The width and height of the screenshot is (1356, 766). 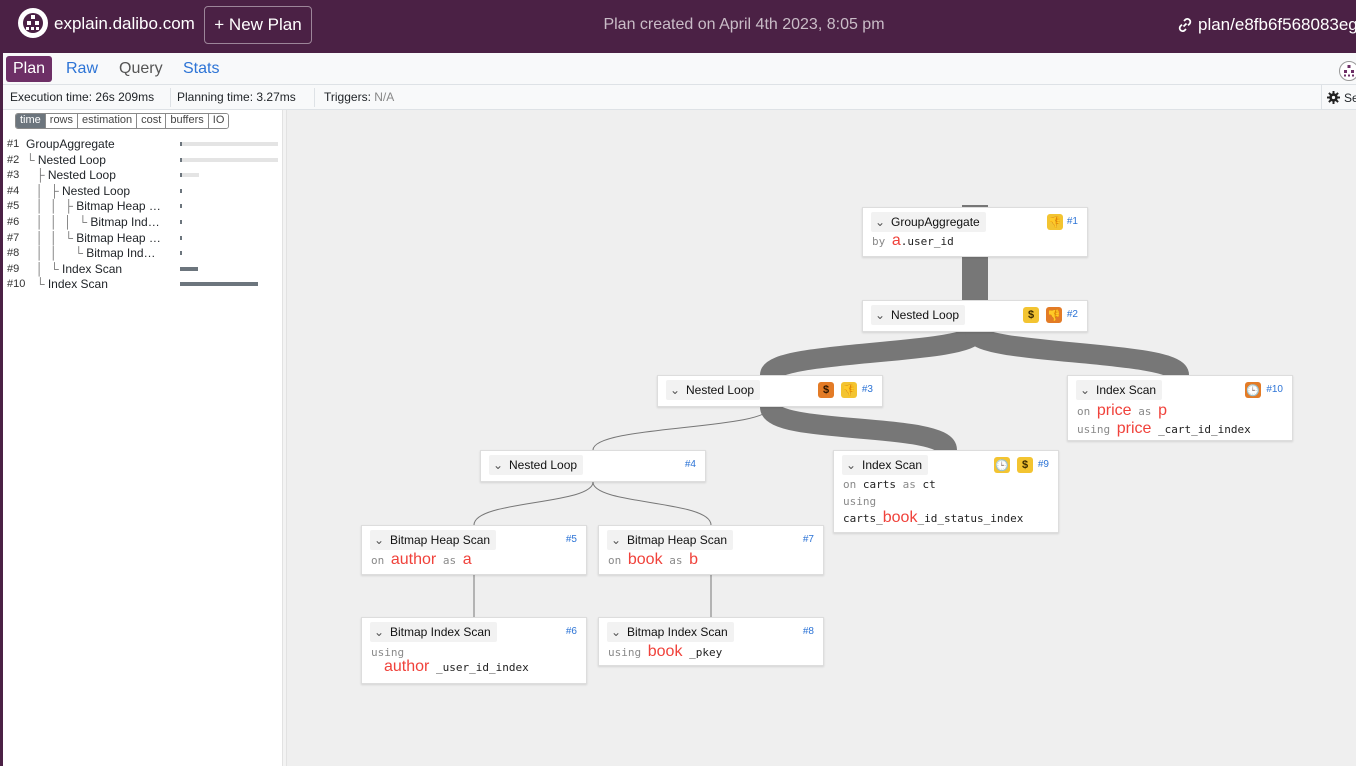 I want to click on plan-node-2: ⌄ Nested Loop $ 👎 #2, so click(x=975, y=316).